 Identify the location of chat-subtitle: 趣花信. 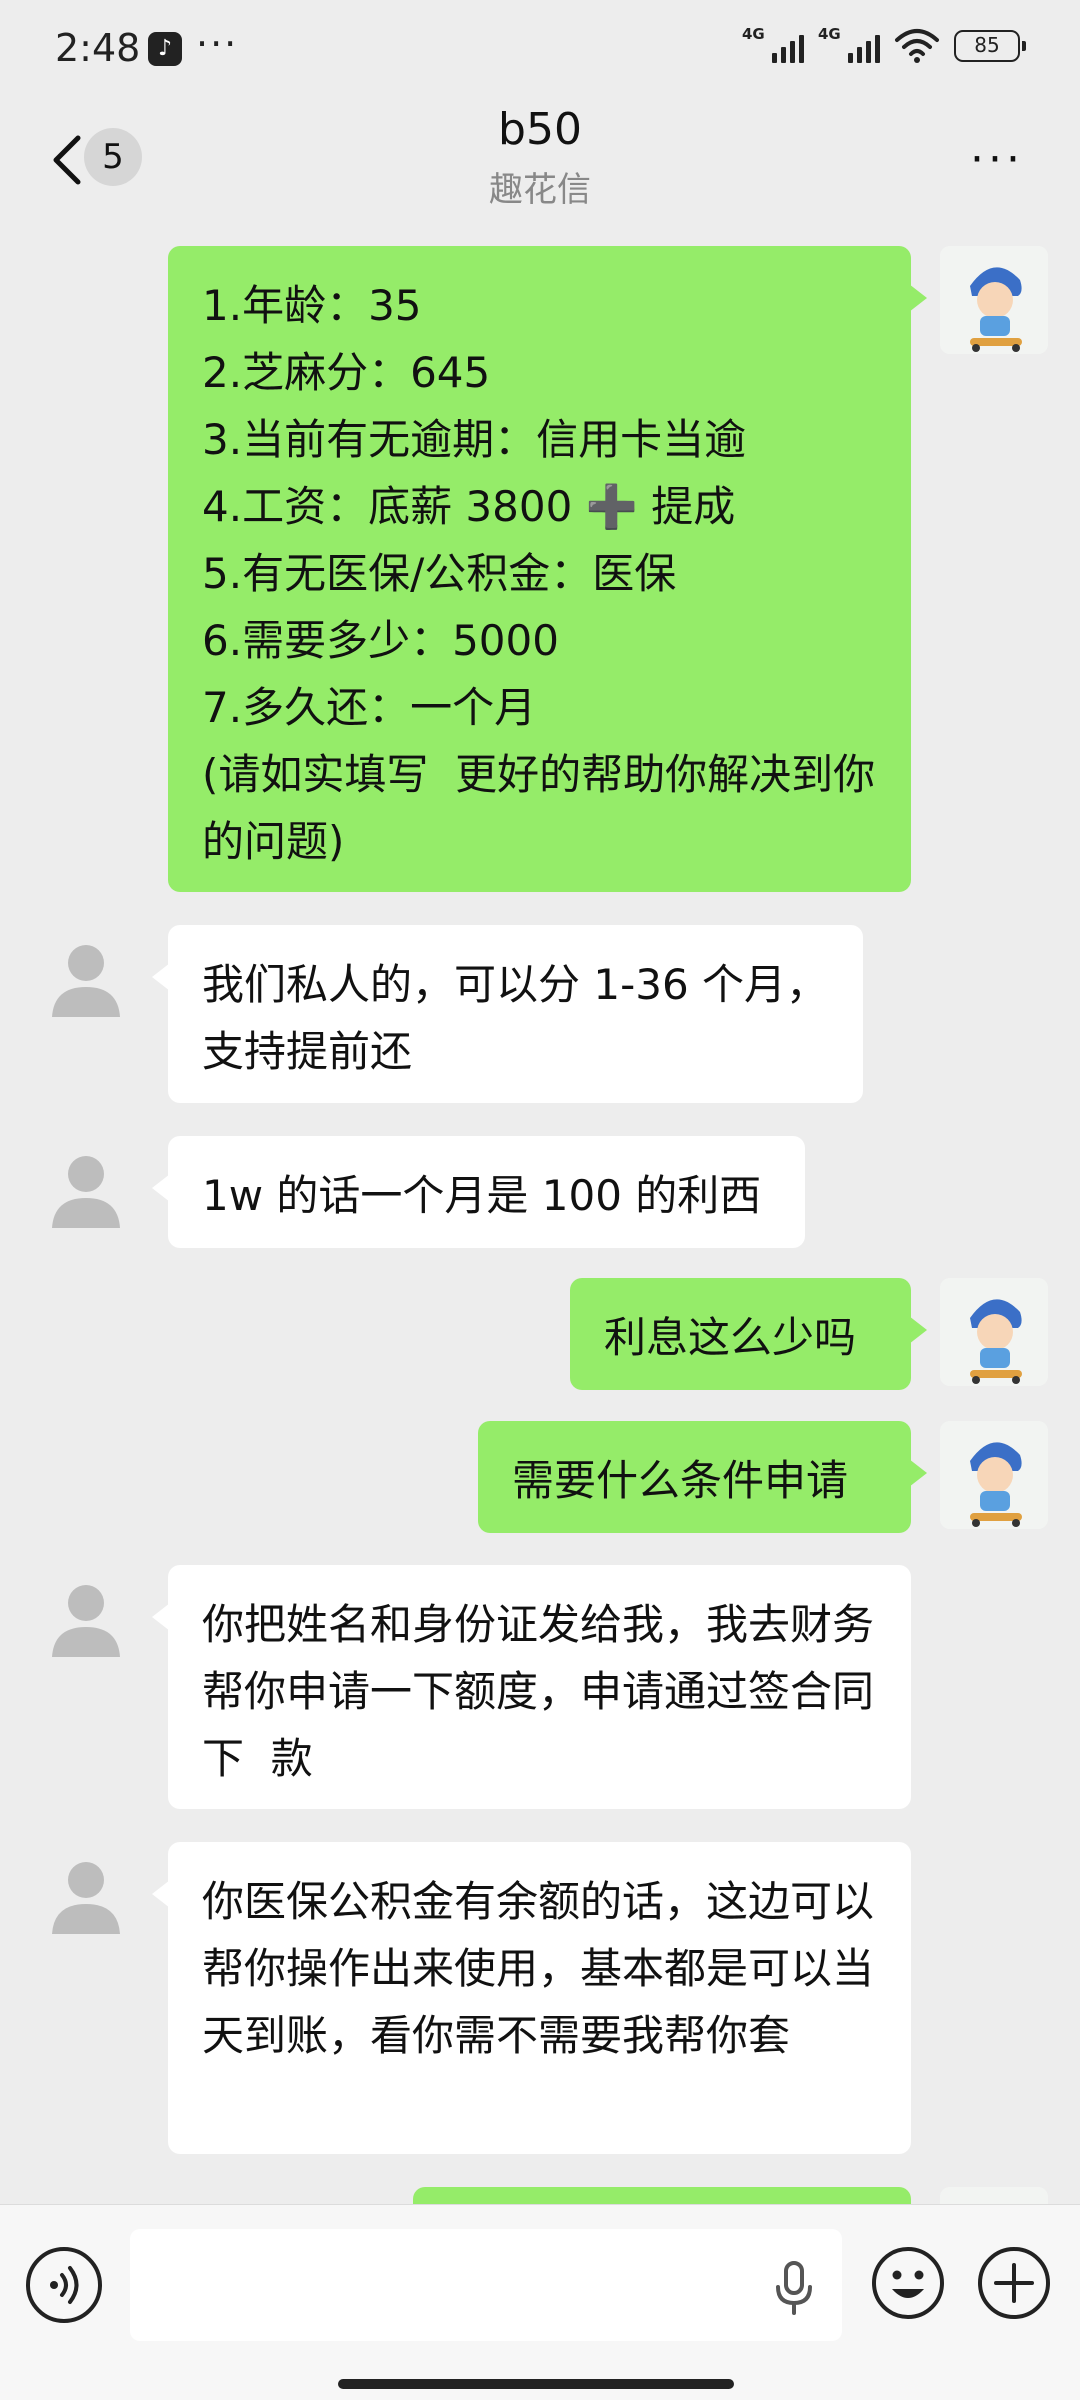
(540, 190).